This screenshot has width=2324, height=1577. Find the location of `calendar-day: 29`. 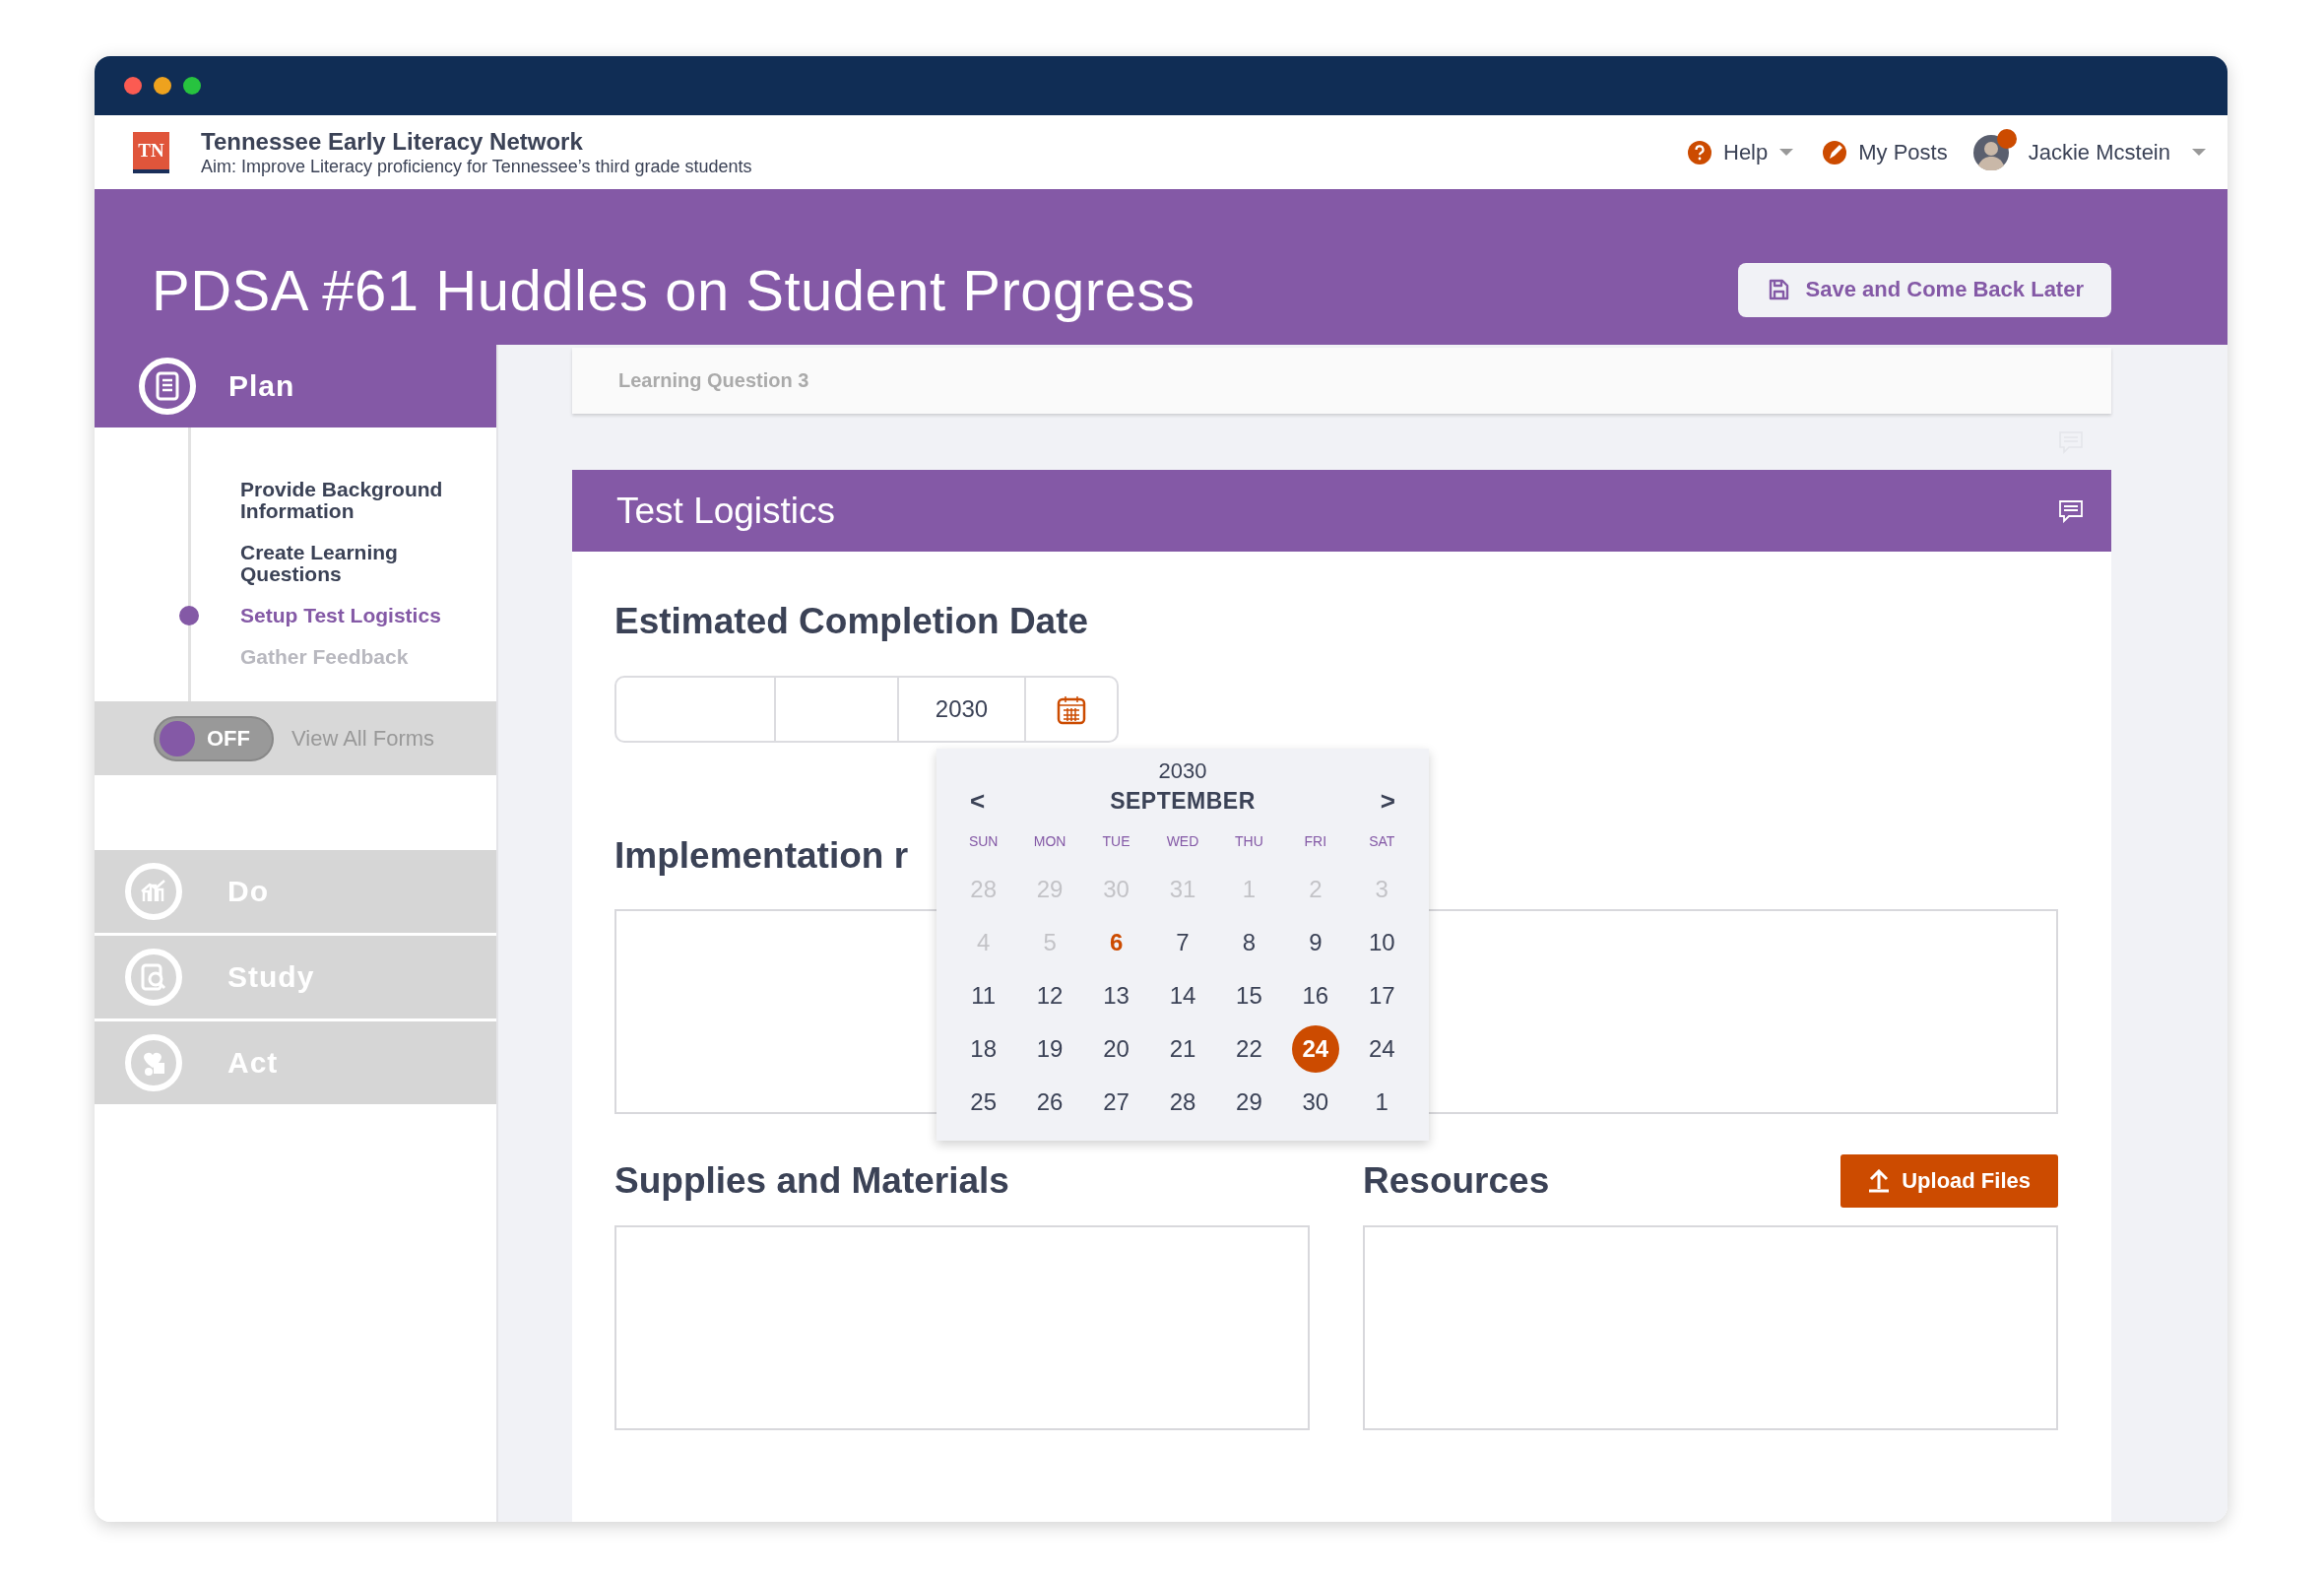

calendar-day: 29 is located at coordinates (1249, 1102).